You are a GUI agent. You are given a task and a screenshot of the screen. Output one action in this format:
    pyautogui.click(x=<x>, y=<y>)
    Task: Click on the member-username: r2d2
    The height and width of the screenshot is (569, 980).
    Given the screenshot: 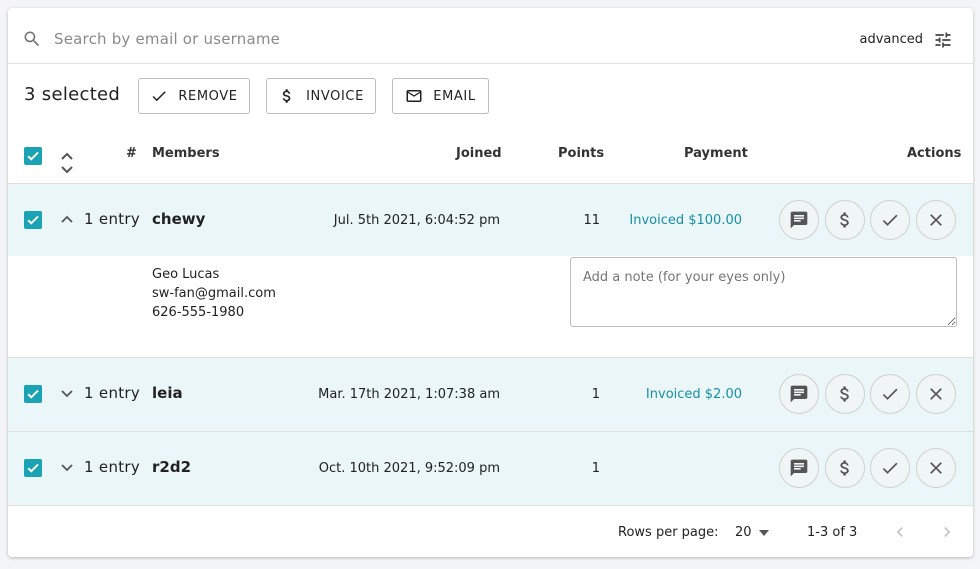 What is the action you would take?
    pyautogui.click(x=172, y=467)
    